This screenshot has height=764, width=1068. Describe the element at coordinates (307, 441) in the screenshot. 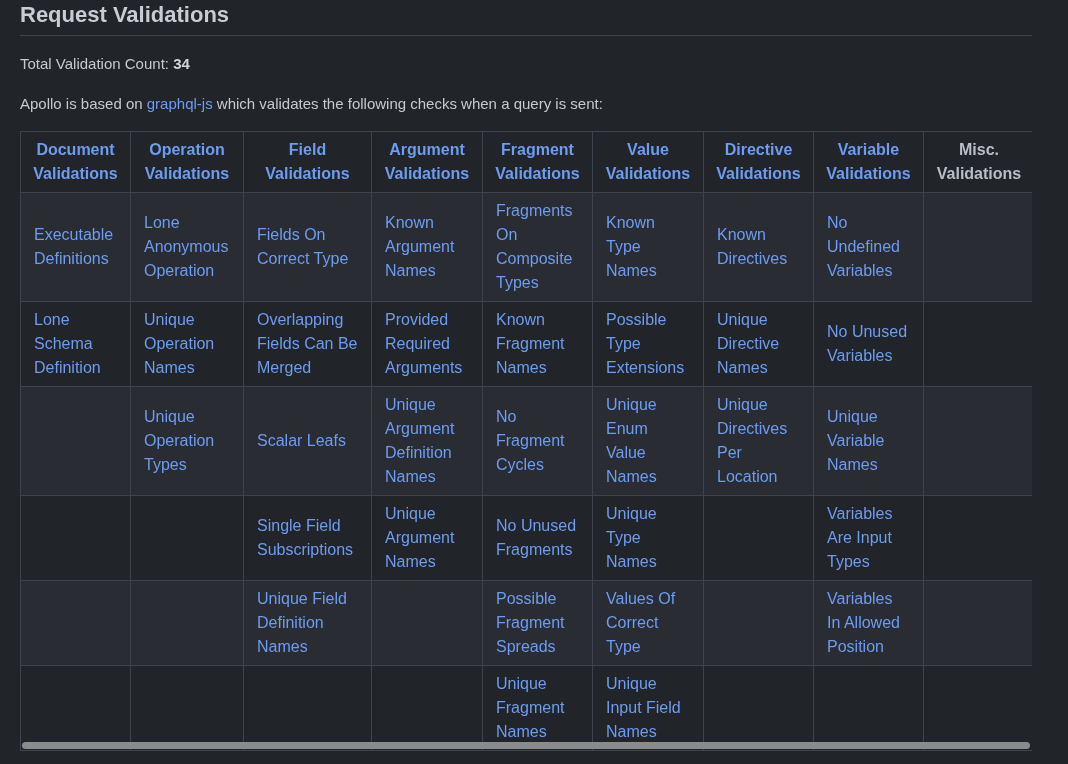

I see `validation-link: Scalar Leafs` at that location.